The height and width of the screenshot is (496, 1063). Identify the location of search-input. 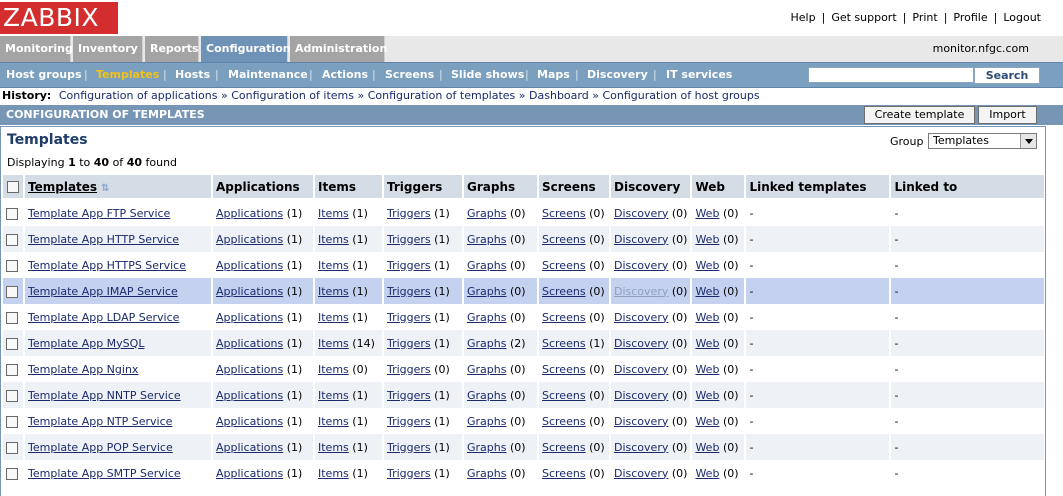
(891, 75).